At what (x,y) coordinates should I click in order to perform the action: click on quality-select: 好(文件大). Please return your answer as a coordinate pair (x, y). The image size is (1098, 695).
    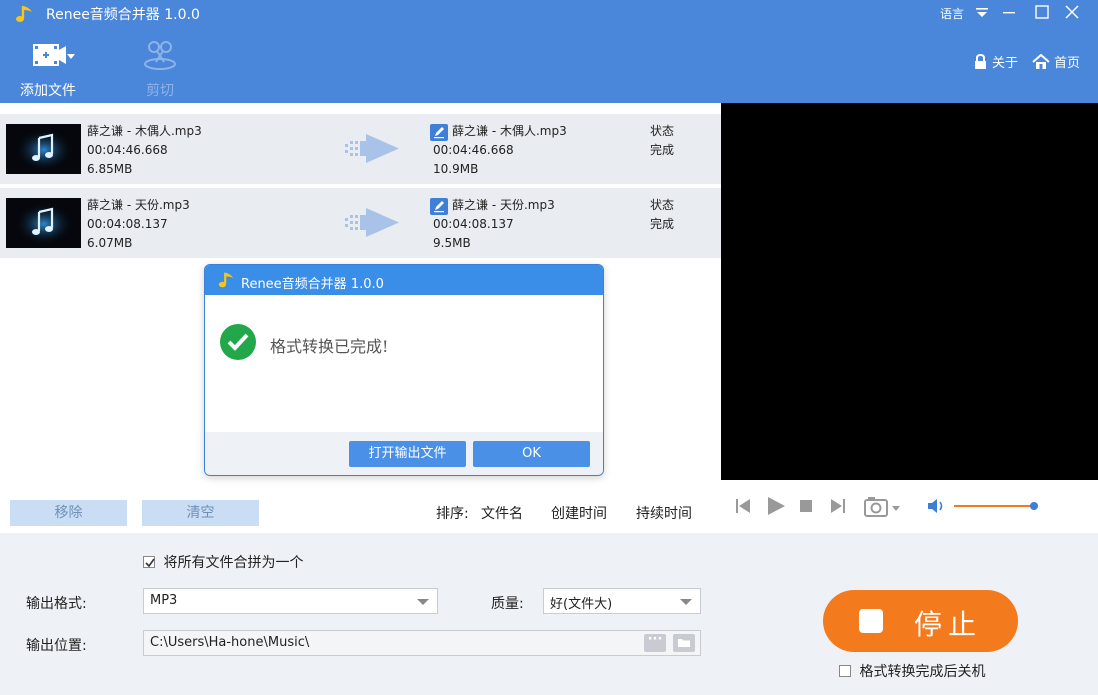
    Looking at the image, I should click on (622, 601).